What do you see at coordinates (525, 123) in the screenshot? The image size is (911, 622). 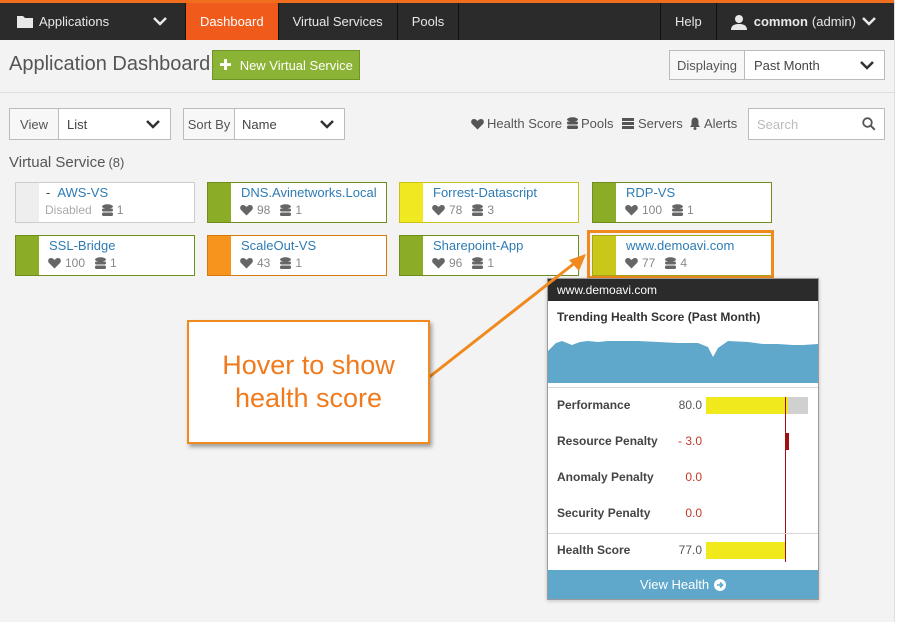 I see `legend-health-score-label: Health Score` at bounding box center [525, 123].